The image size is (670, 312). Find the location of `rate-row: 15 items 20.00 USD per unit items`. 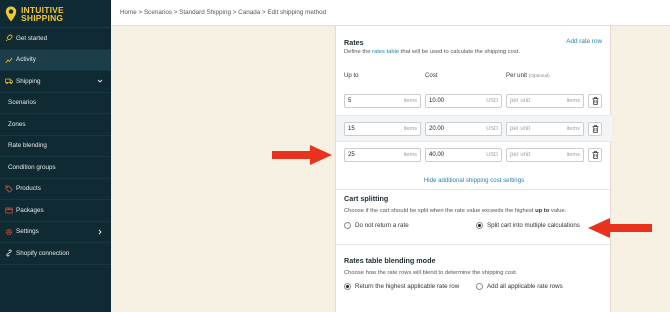

rate-row: 15 items 20.00 USD per unit items is located at coordinates (474, 128).